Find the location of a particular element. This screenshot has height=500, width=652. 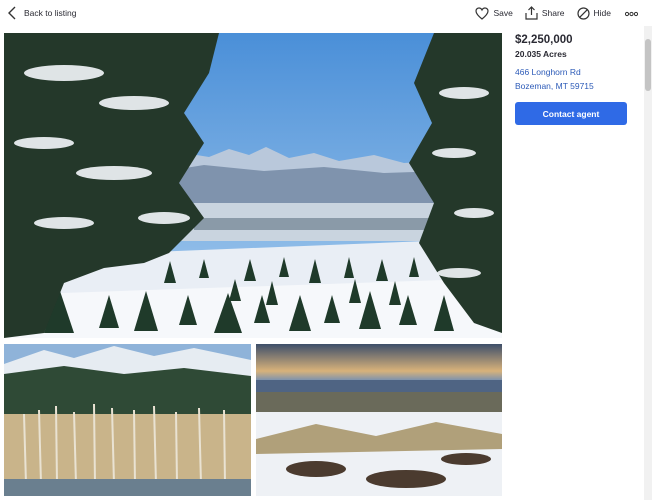

save-label: Save is located at coordinates (503, 13).